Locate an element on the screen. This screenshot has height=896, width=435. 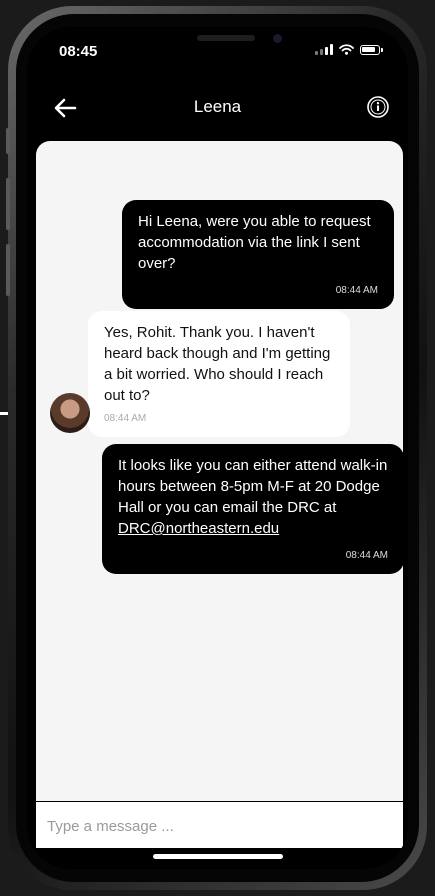
chat-header: Leena is located at coordinates (217, 111).